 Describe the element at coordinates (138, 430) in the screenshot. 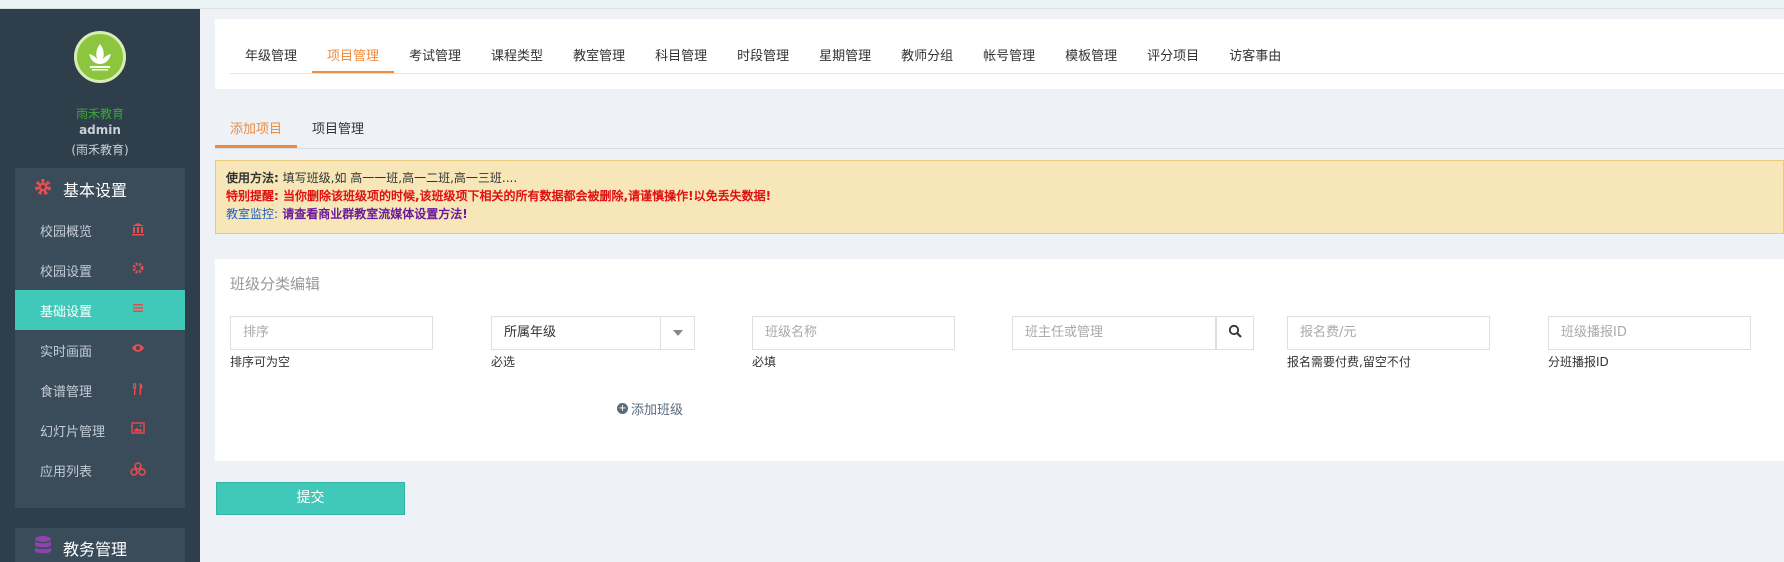

I see `image-icon` at that location.